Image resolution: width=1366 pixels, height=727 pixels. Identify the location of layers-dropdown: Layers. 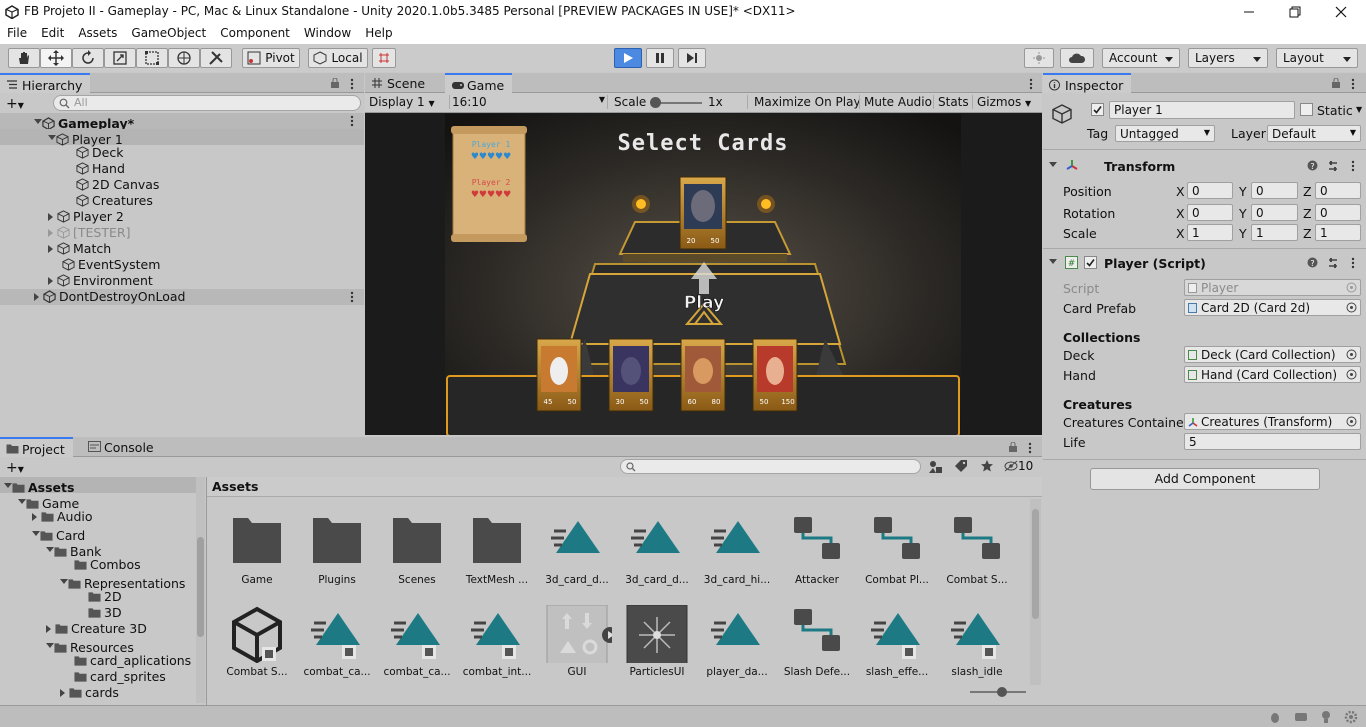
(1228, 58).